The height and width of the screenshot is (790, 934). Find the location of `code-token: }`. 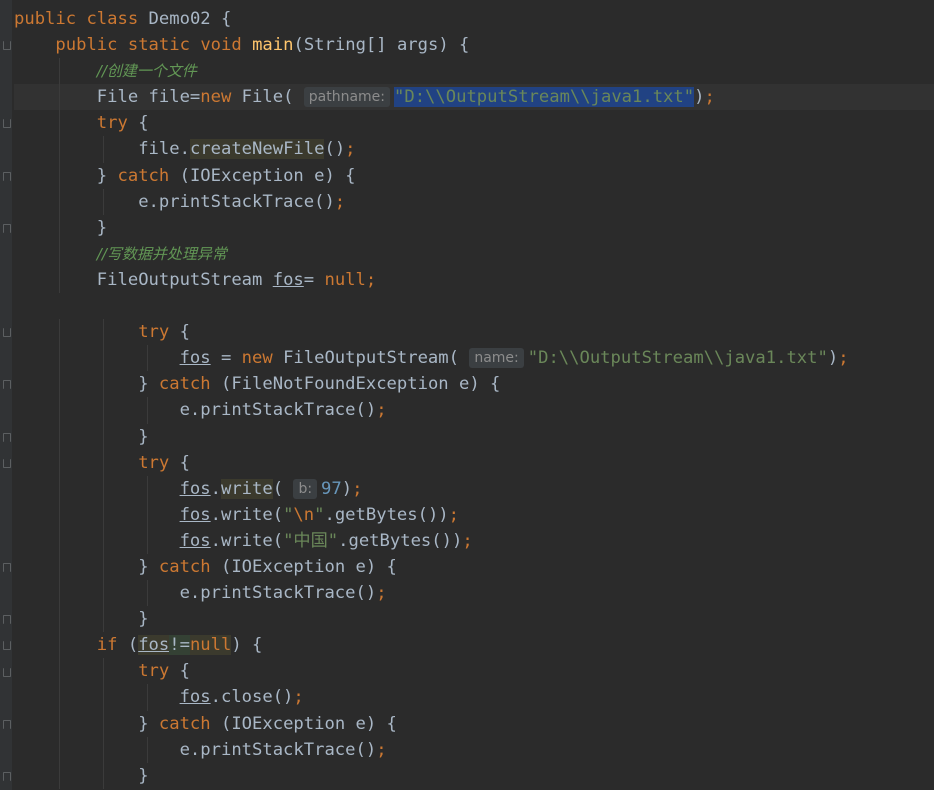

code-token: } is located at coordinates (107, 175).